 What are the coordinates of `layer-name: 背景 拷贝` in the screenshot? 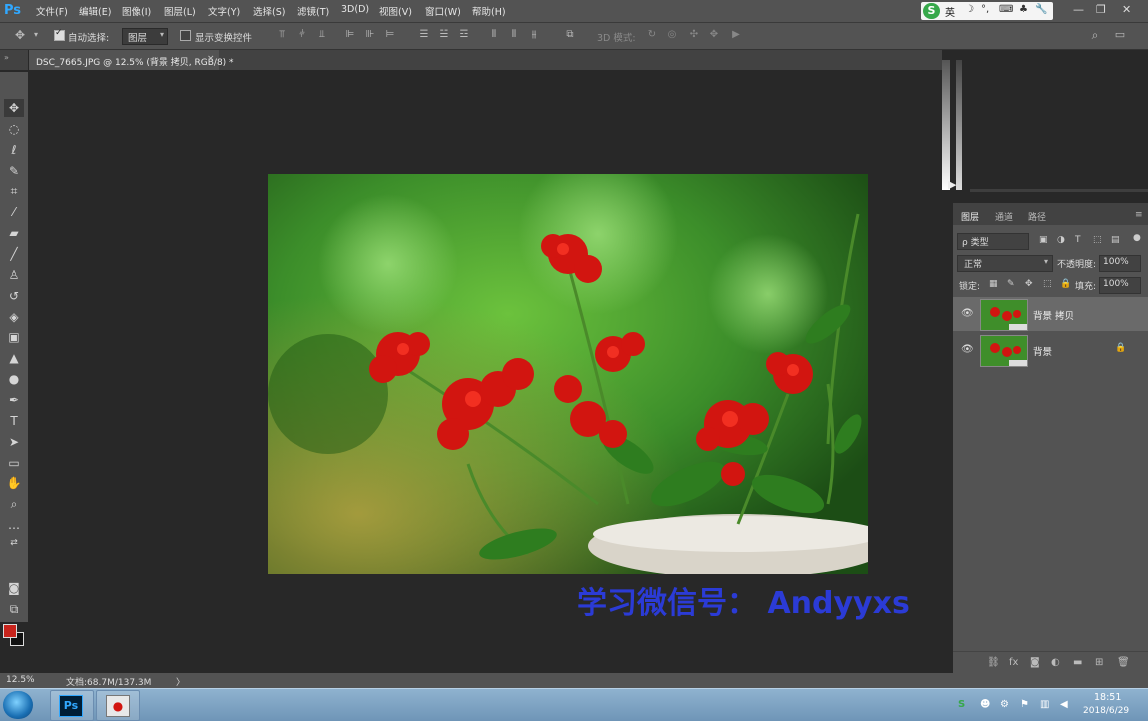 It's located at (1053, 315).